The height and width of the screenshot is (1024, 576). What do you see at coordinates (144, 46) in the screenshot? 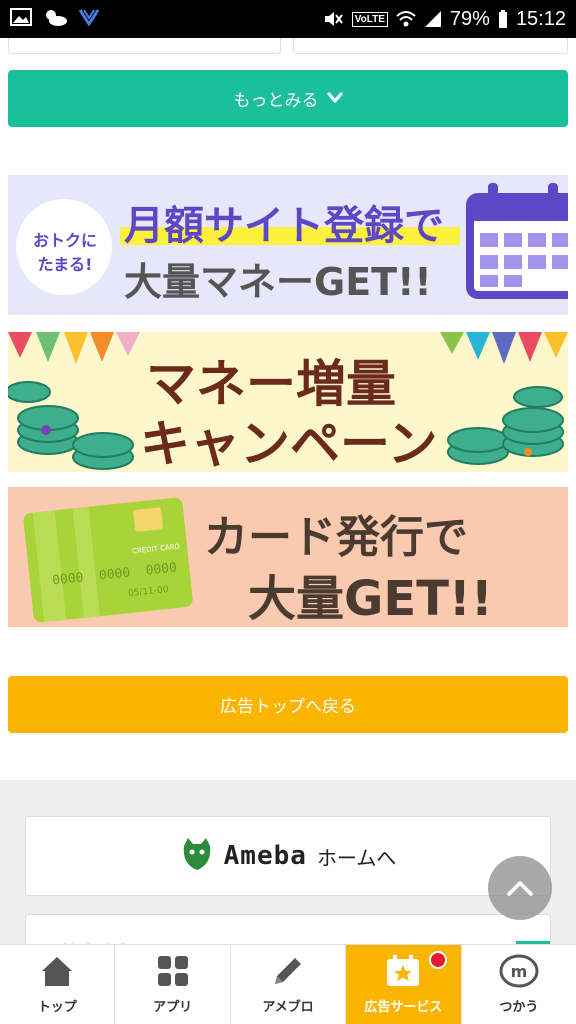
I see `card-stub-left` at bounding box center [144, 46].